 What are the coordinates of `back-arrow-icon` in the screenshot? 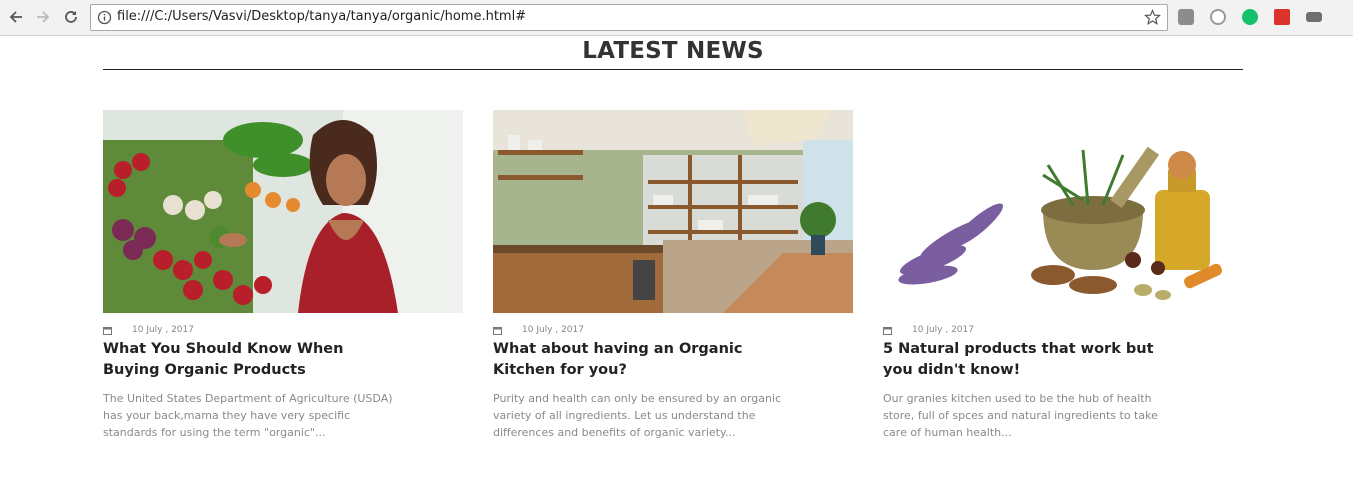 It's located at (16, 17).